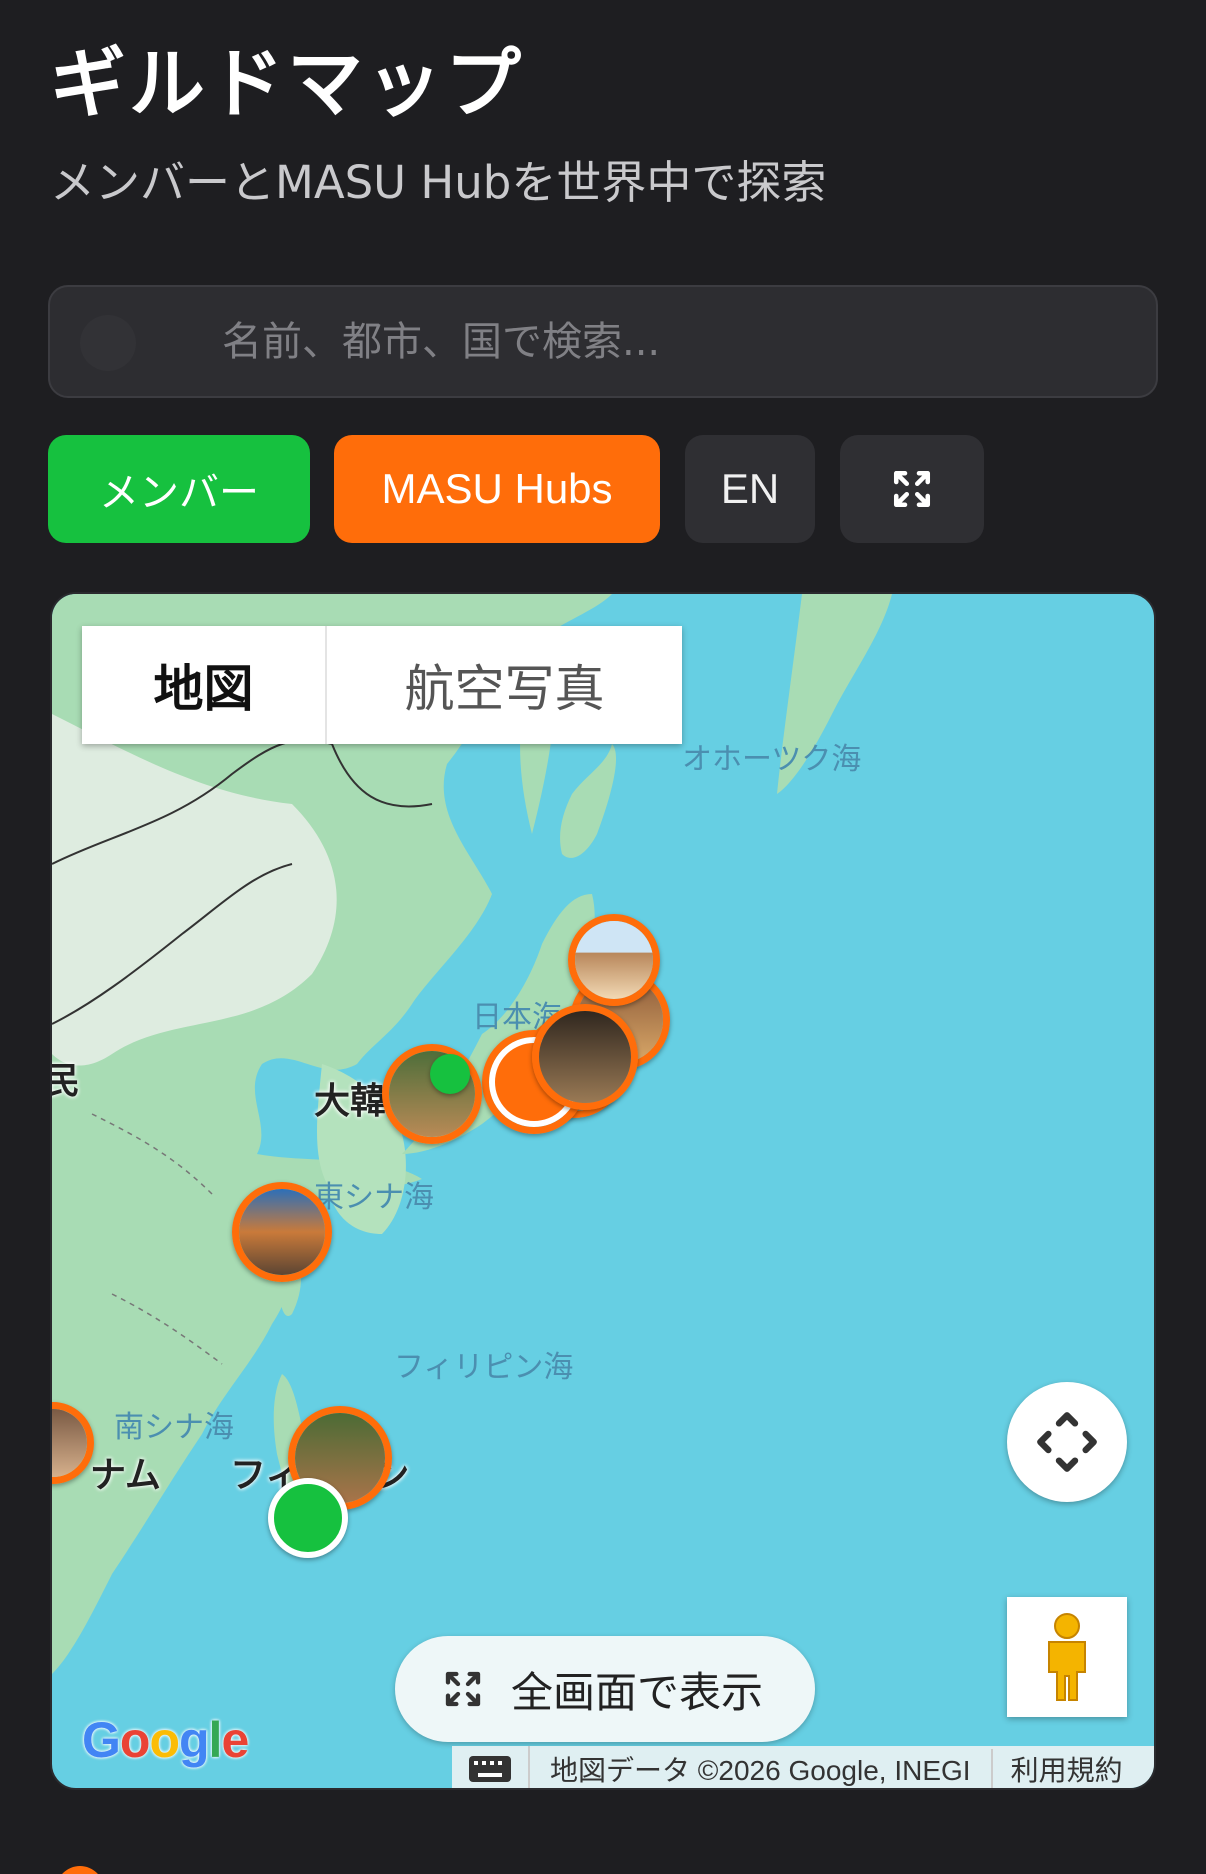  Describe the element at coordinates (497, 489) in the screenshot. I see `hubs-filter-button: MASU Hubs` at that location.